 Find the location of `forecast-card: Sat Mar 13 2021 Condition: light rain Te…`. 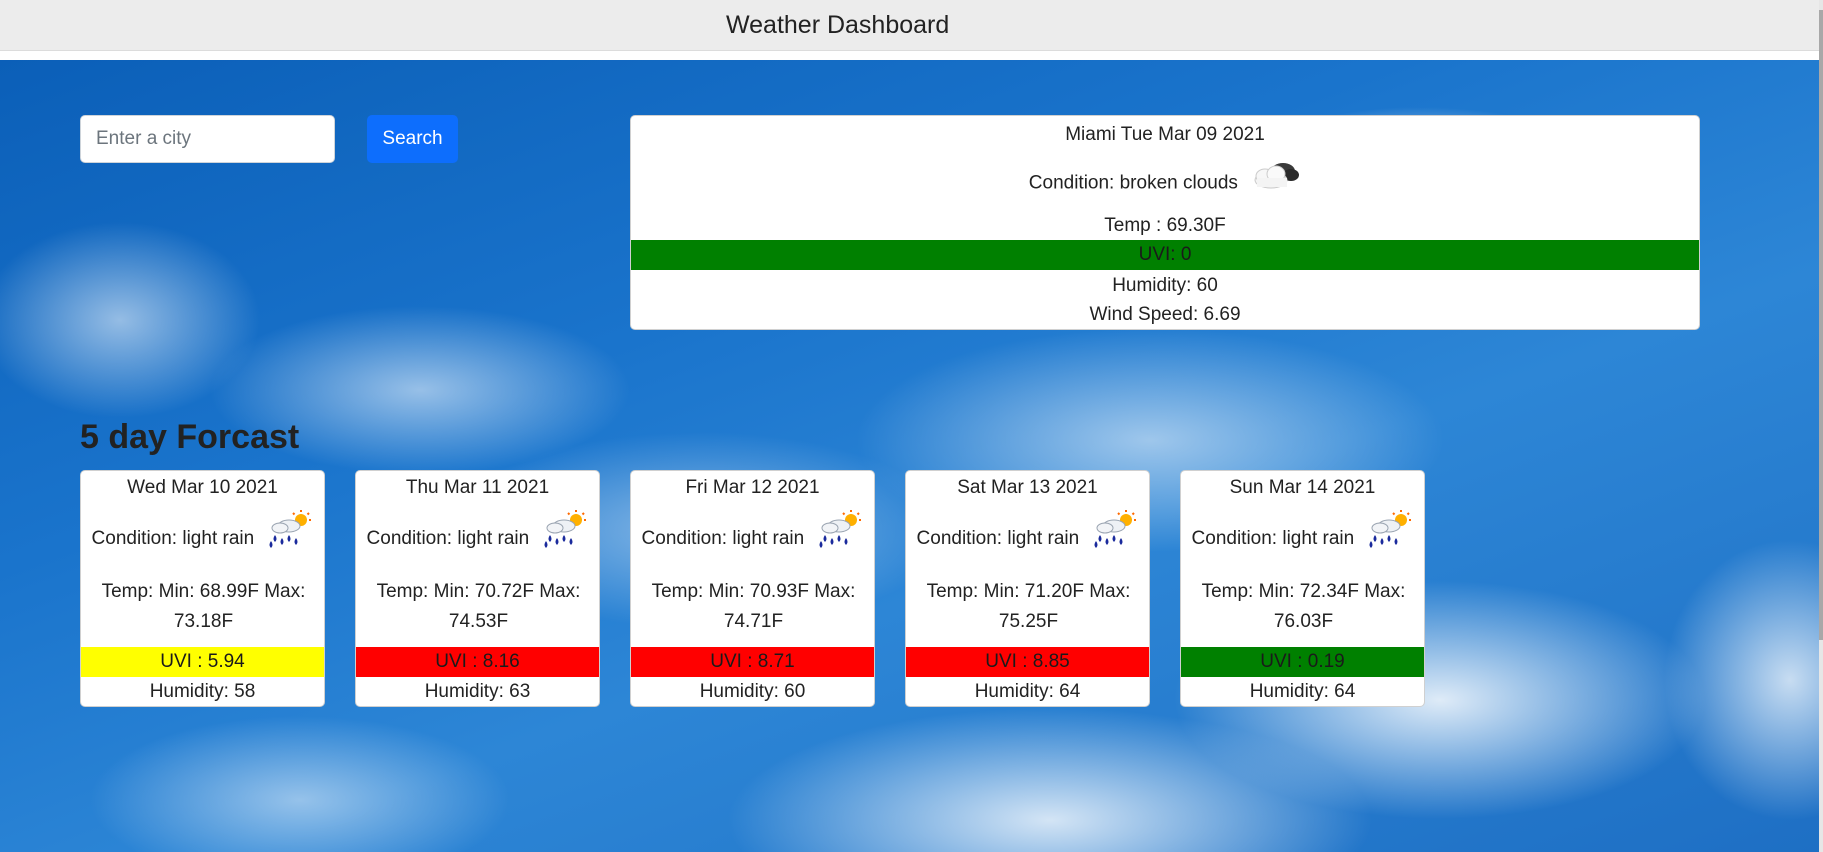

forecast-card: Sat Mar 13 2021 Condition: light rain Te… is located at coordinates (1027, 588).